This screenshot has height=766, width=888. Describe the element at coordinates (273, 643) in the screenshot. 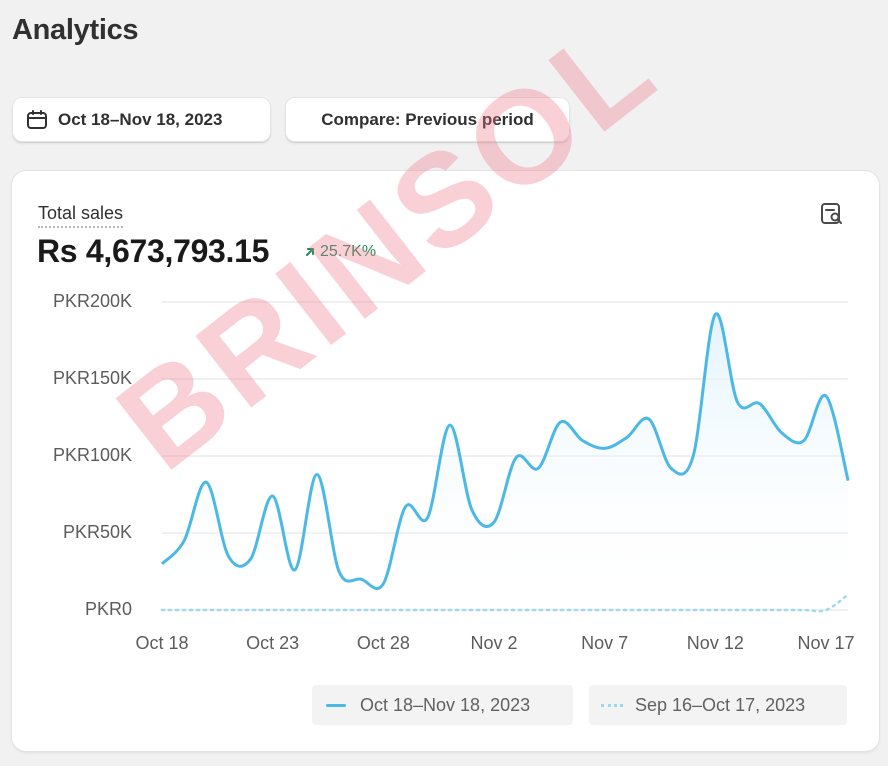

I see `x-tick-label: Oct 23` at that location.